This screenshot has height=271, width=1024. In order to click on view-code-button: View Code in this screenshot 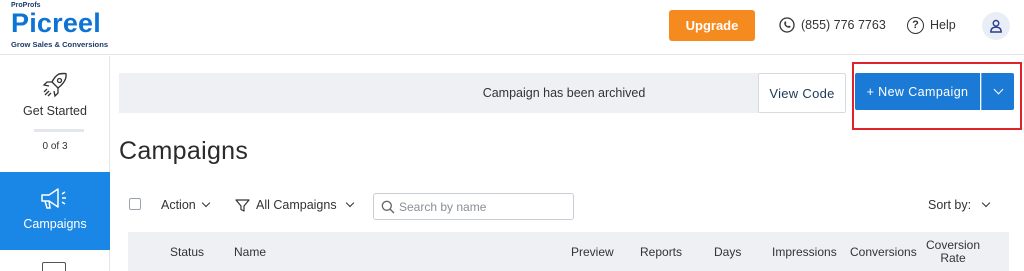, I will do `click(802, 93)`.